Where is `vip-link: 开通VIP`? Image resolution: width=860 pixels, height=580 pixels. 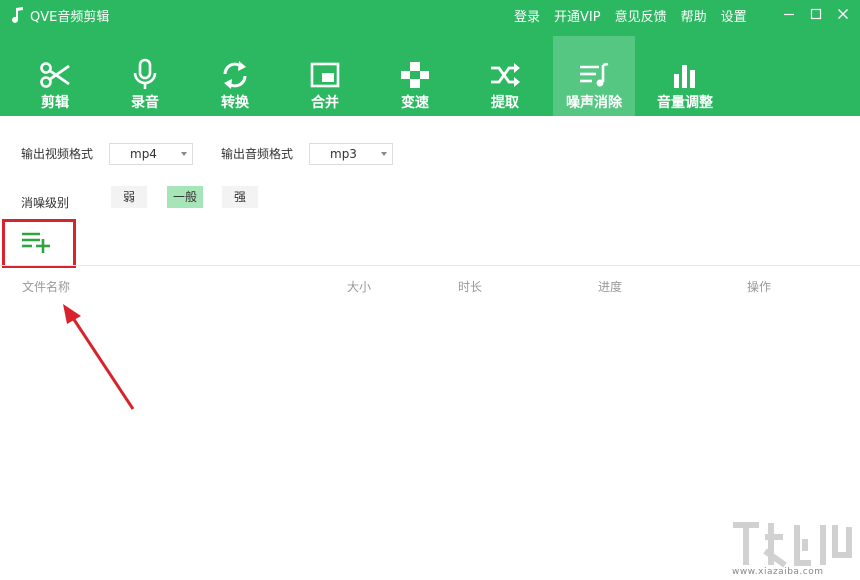 vip-link: 开通VIP is located at coordinates (577, 15).